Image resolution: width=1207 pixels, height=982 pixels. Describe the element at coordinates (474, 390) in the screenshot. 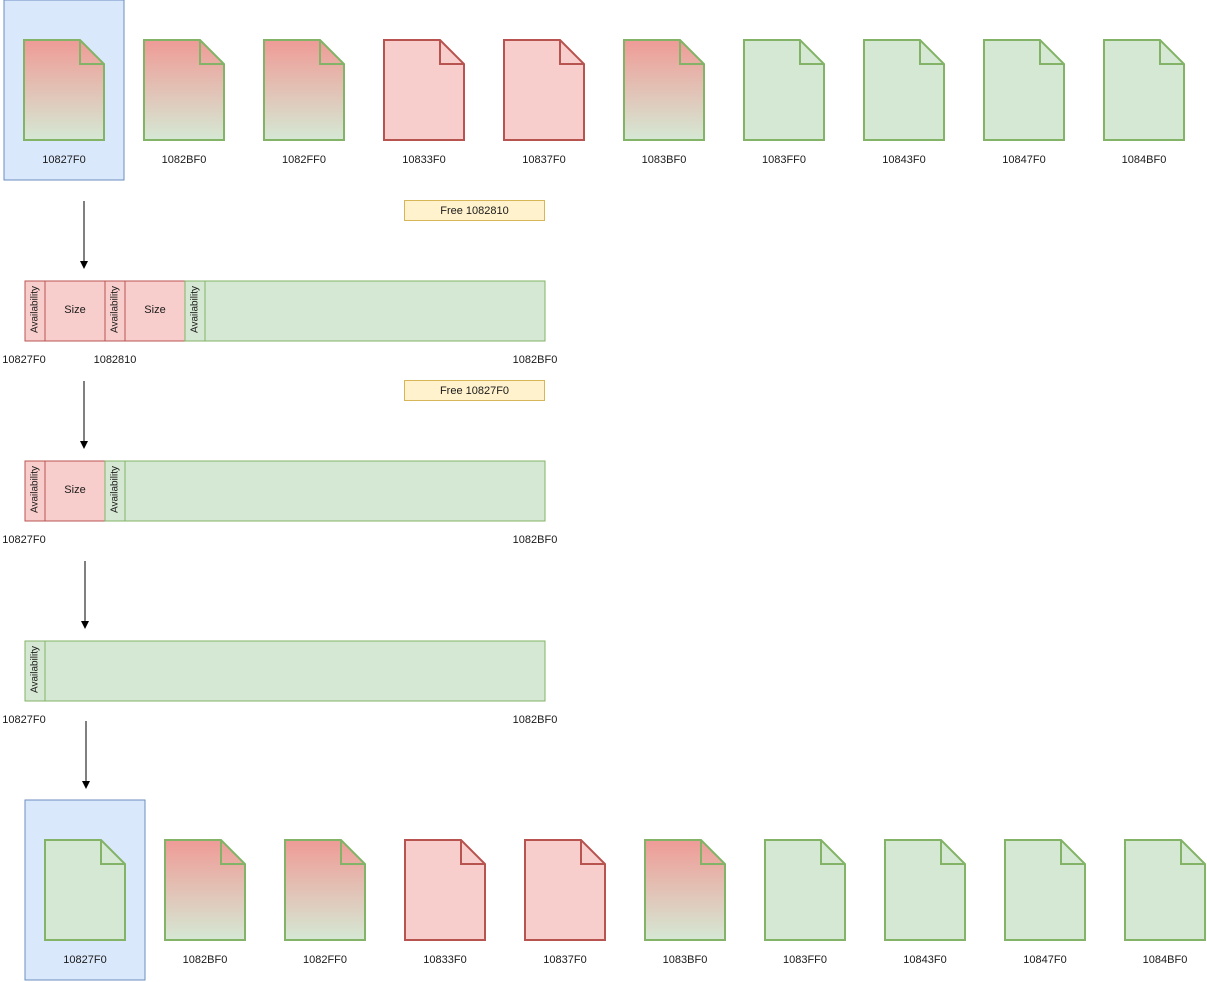

I see `free-operation-note: Free 10827F0` at that location.